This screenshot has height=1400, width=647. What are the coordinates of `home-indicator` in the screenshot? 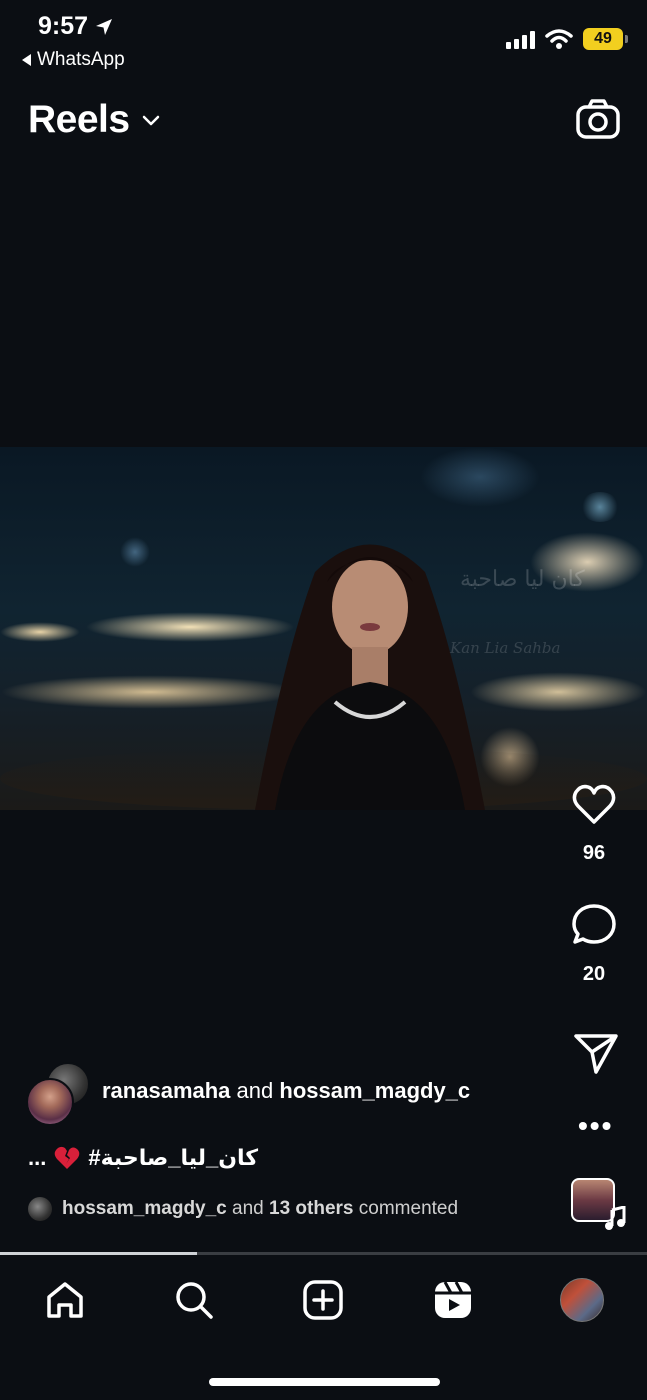 It's located at (324, 1382).